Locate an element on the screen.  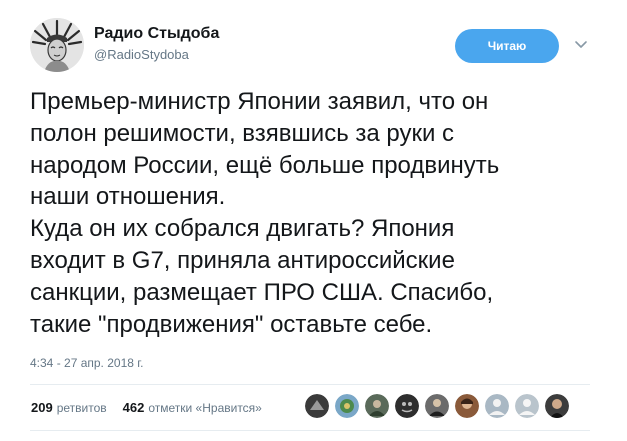
author-handle: @RadioStydoba is located at coordinates (141, 54).